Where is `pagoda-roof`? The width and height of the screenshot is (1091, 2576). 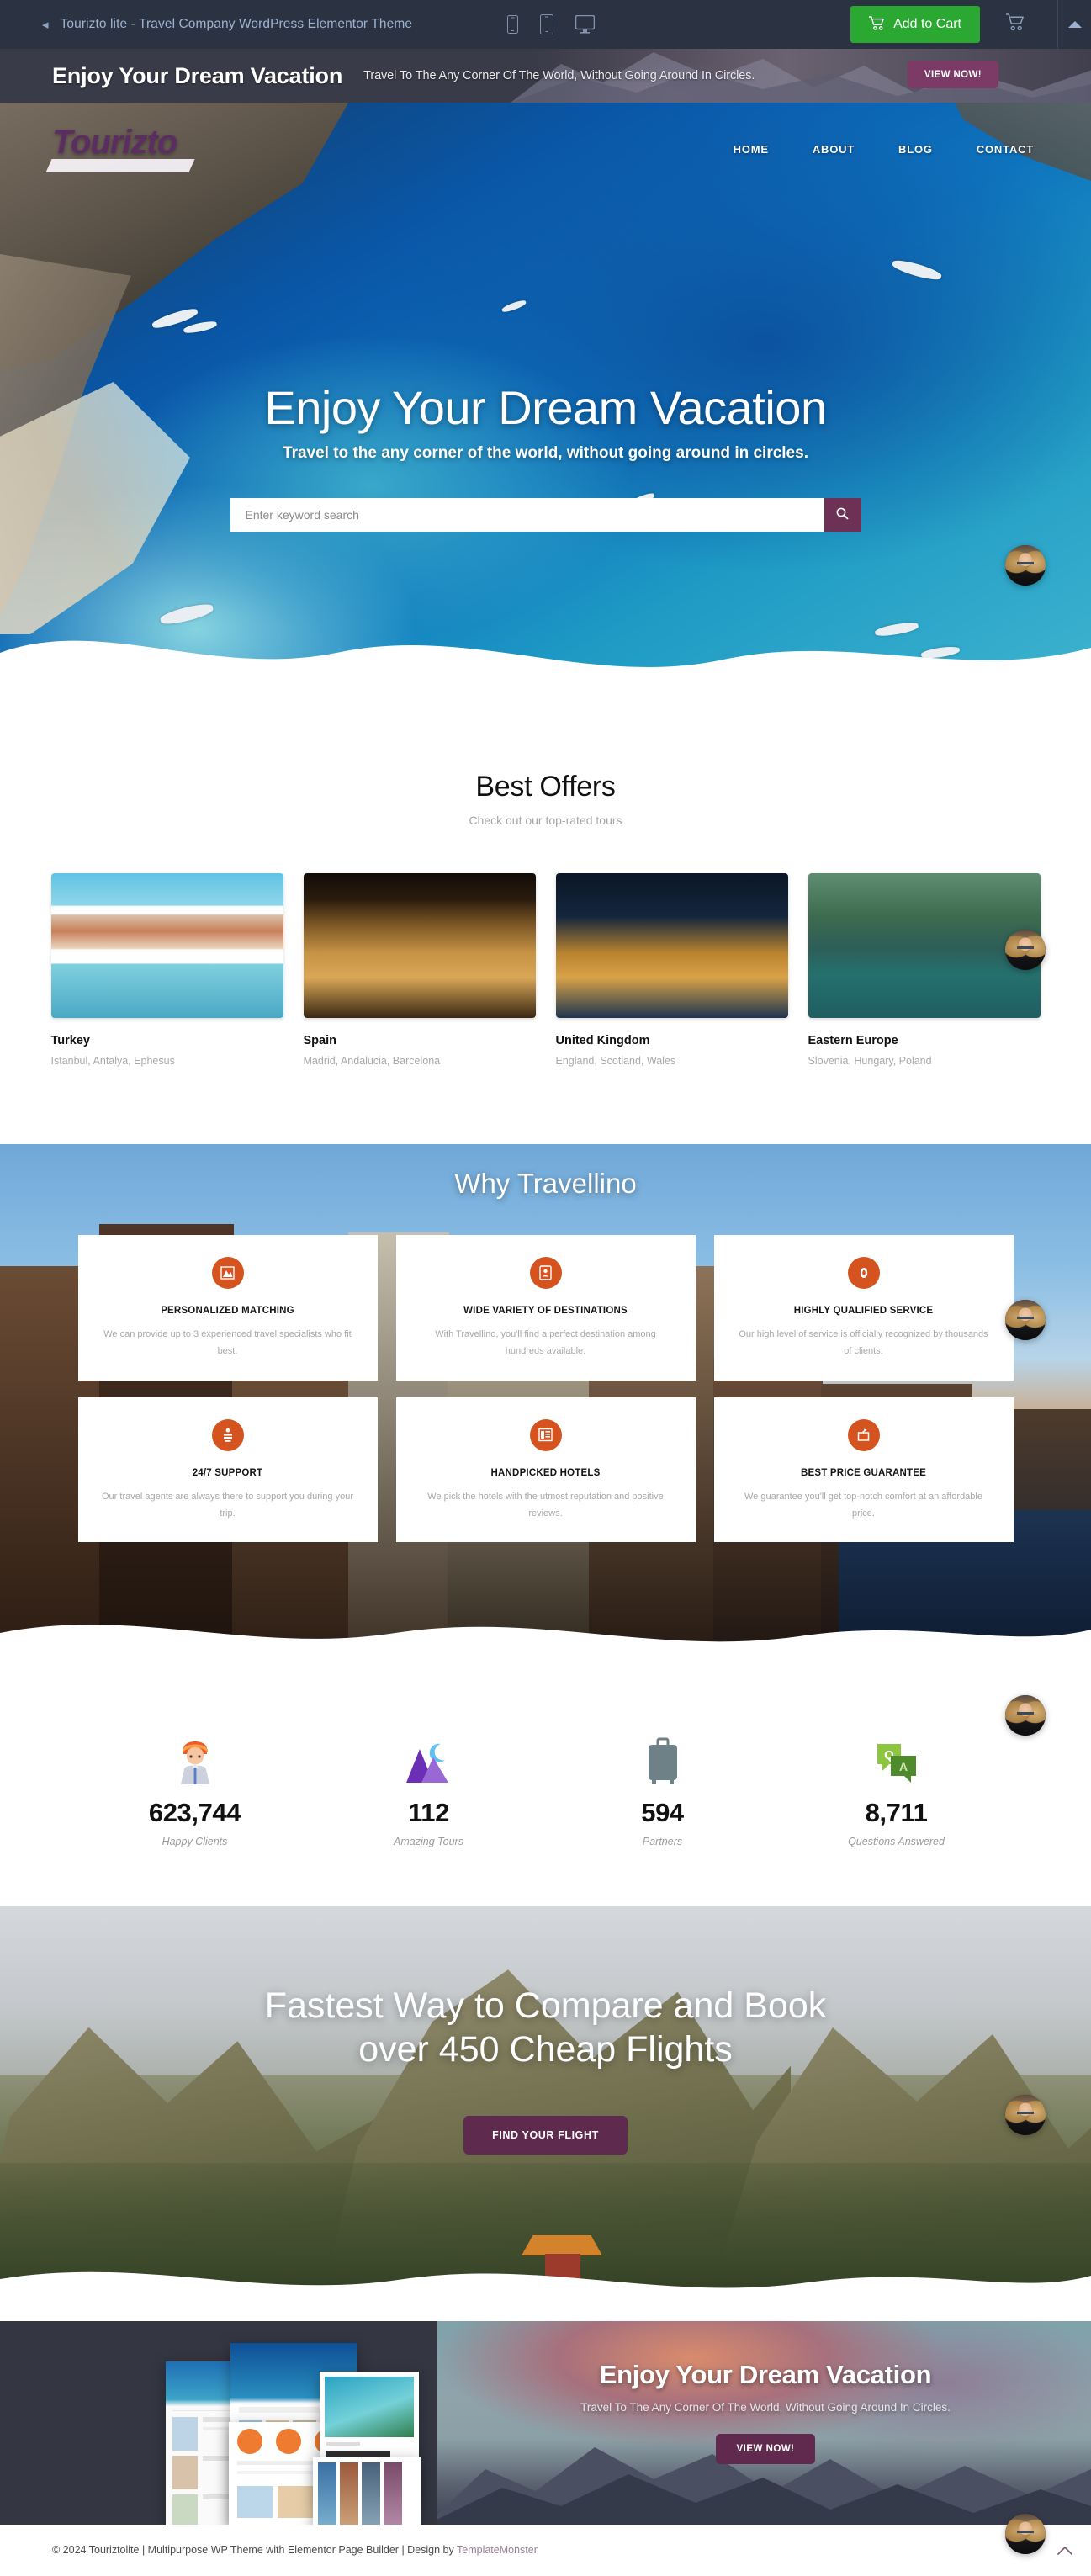 pagoda-roof is located at coordinates (562, 2245).